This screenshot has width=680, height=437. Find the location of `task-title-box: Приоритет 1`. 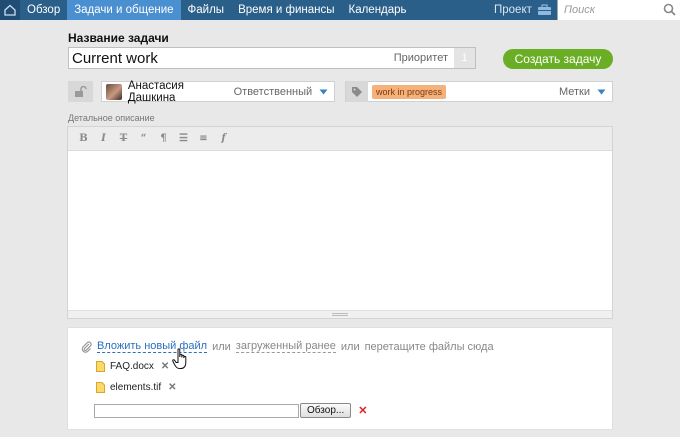

task-title-box: Приоритет 1 is located at coordinates (272, 58).